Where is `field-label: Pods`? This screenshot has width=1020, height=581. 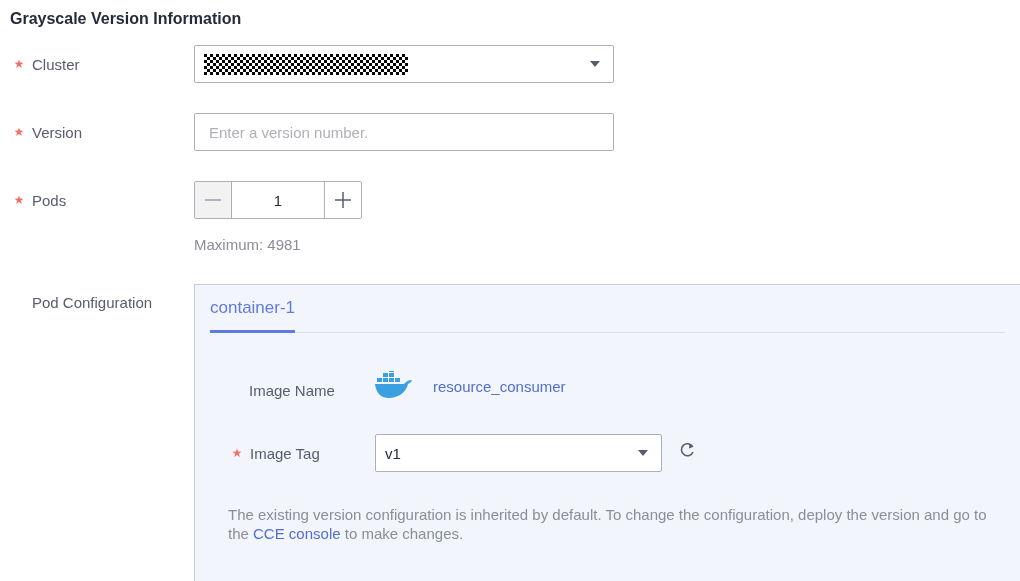
field-label: Pods is located at coordinates (49, 200).